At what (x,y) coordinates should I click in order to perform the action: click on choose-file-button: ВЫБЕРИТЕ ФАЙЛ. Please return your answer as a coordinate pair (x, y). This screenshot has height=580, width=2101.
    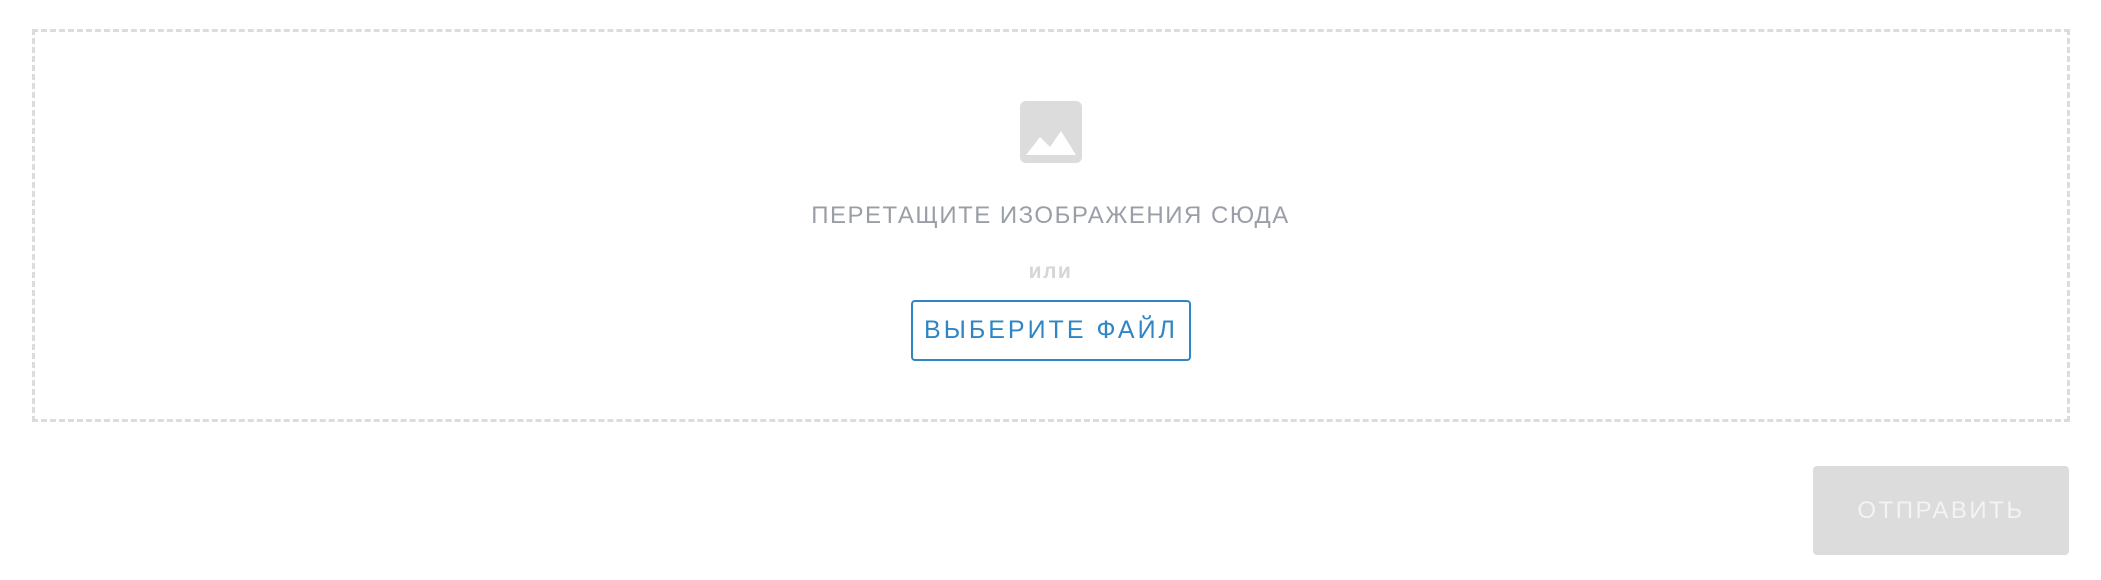
    Looking at the image, I should click on (1051, 330).